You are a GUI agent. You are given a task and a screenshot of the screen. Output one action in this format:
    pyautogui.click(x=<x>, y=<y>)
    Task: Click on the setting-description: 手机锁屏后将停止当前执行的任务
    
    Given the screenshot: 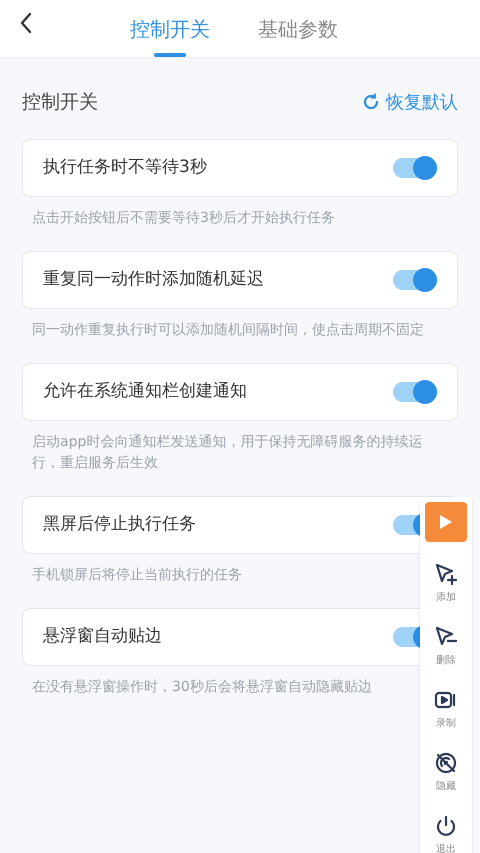 What is the action you would take?
    pyautogui.click(x=137, y=575)
    